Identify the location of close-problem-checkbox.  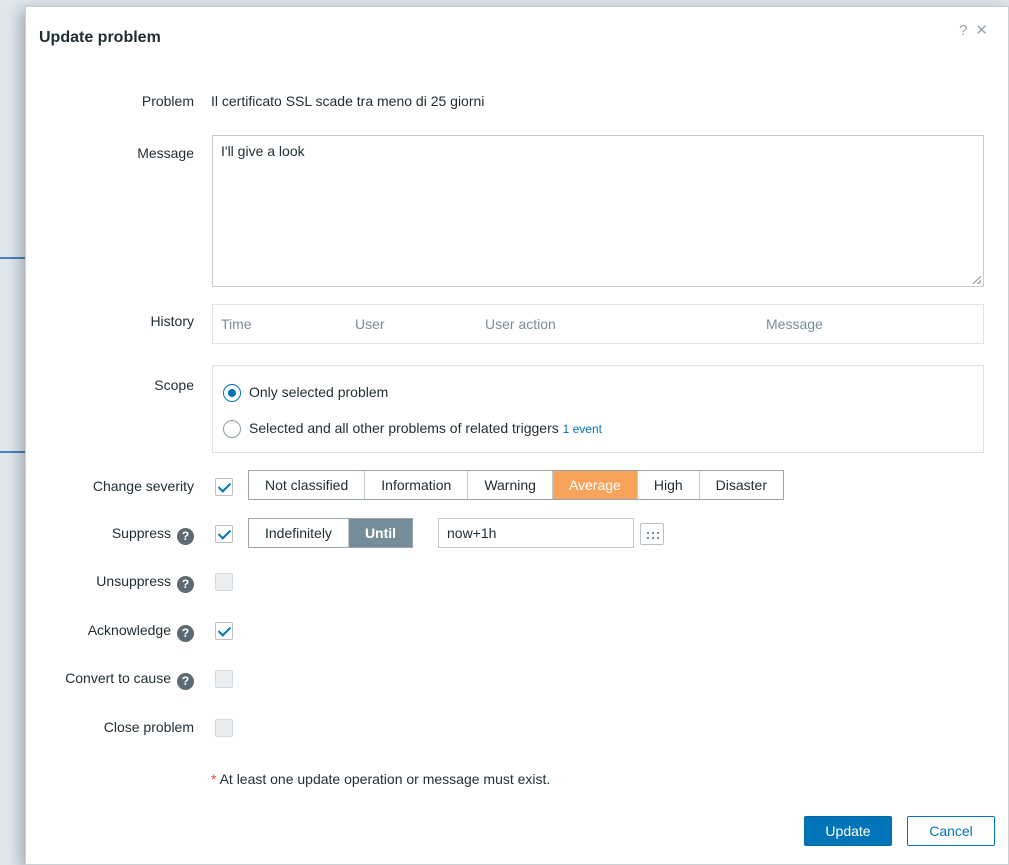
(224, 728).